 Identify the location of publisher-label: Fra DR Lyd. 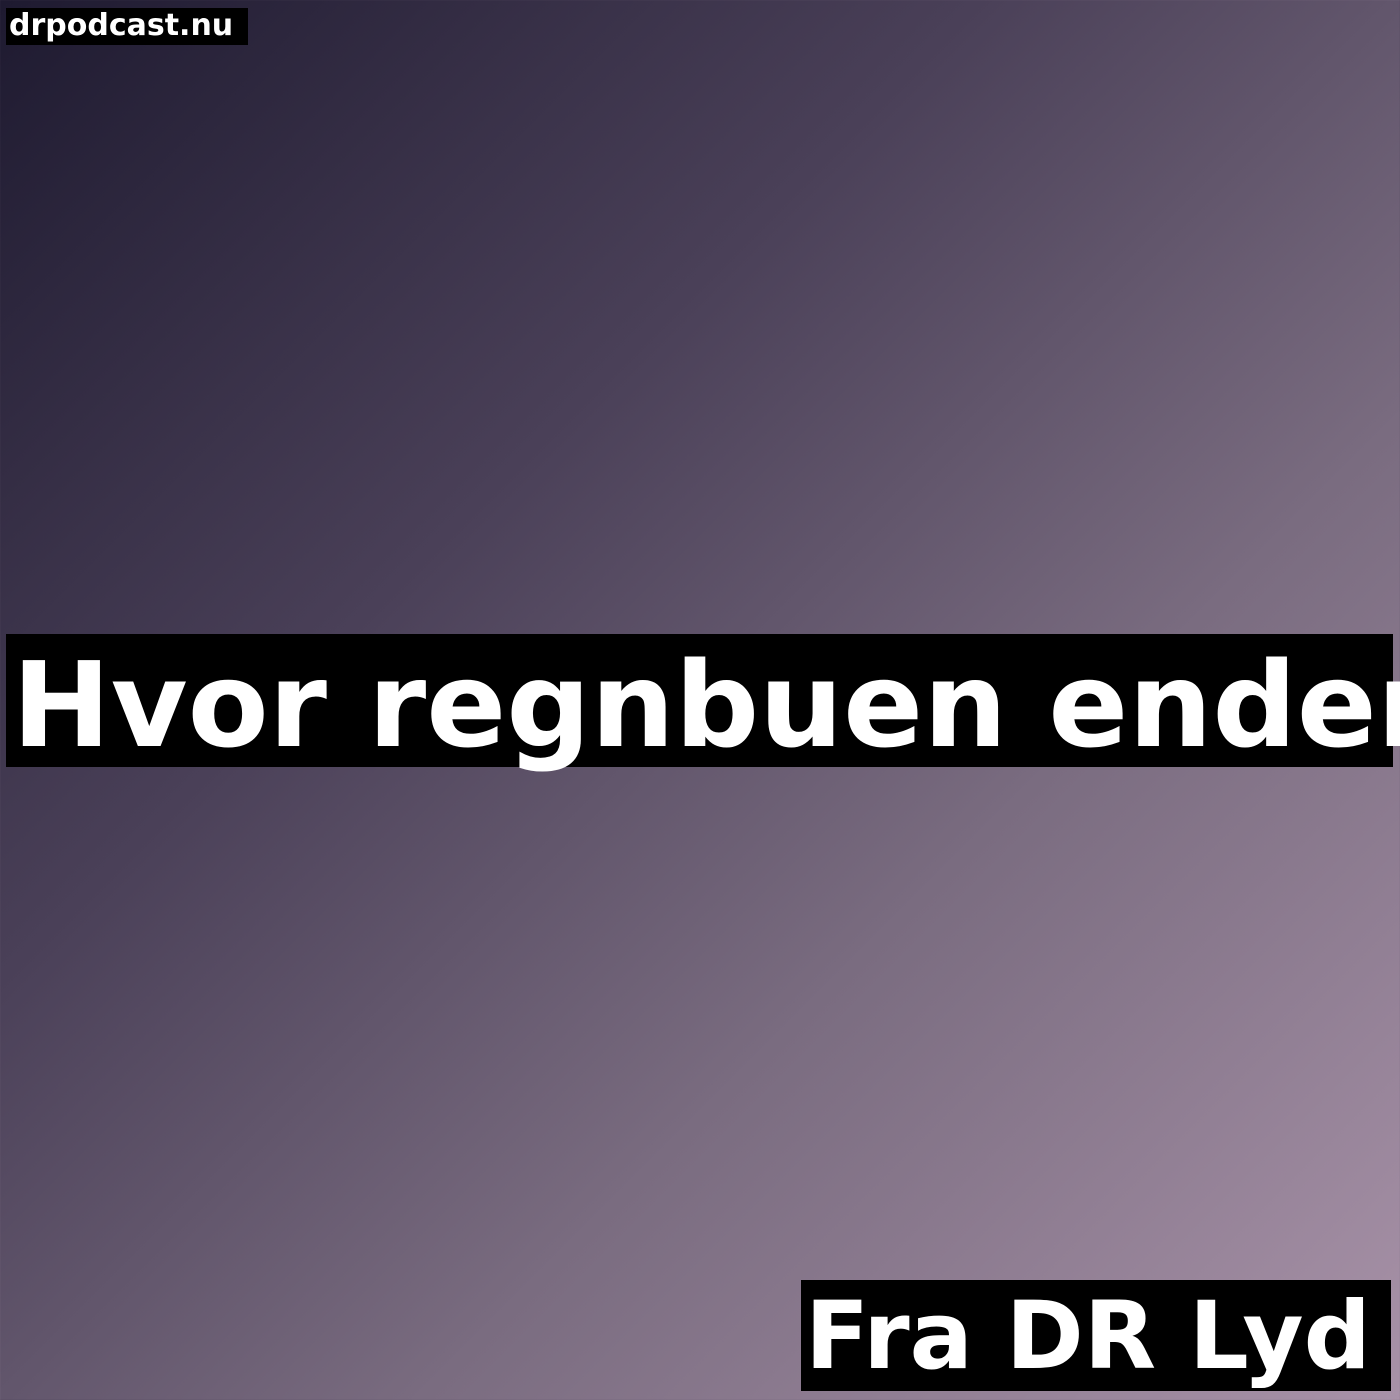
(1096, 1335).